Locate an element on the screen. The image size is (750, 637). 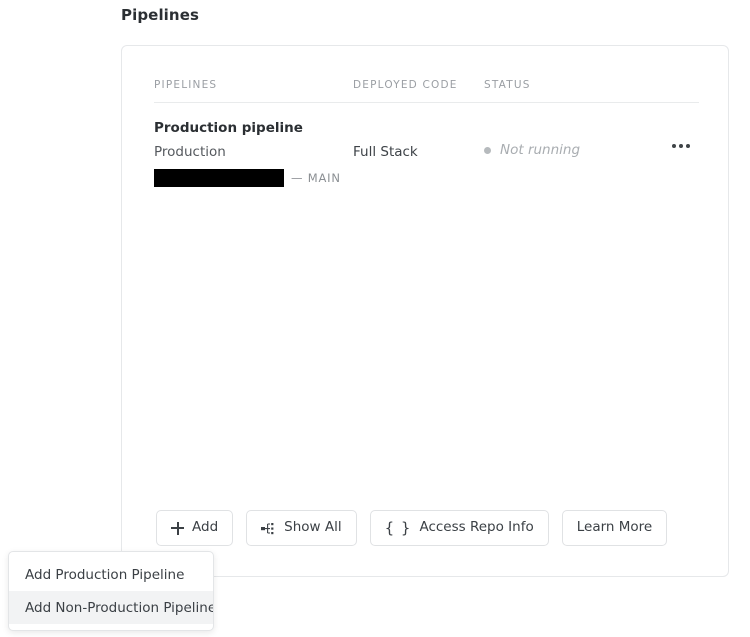
add-button-label: Add is located at coordinates (205, 527).